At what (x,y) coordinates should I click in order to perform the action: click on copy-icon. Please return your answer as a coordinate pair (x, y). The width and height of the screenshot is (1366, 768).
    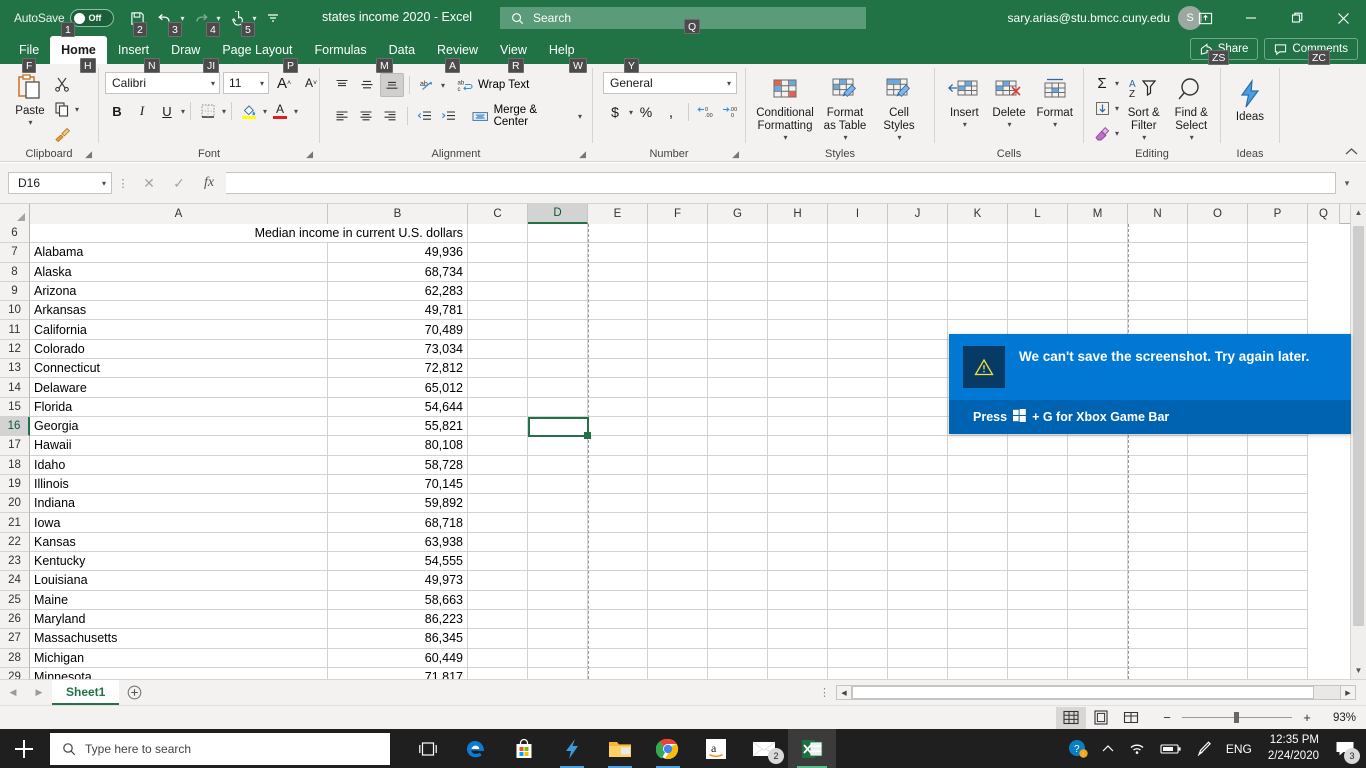
    Looking at the image, I should click on (62, 109).